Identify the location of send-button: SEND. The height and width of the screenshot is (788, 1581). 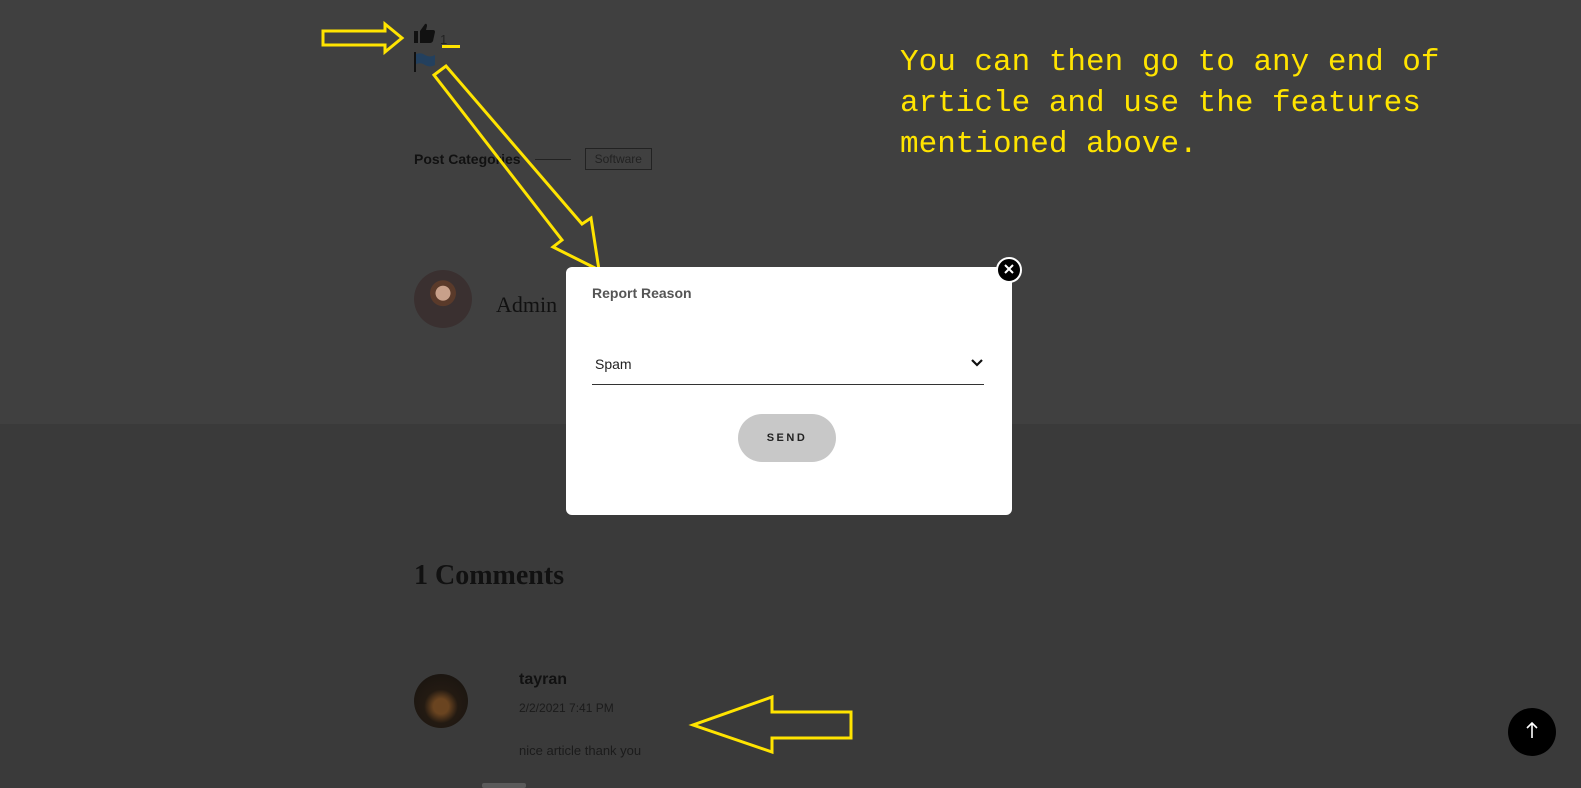
(787, 438).